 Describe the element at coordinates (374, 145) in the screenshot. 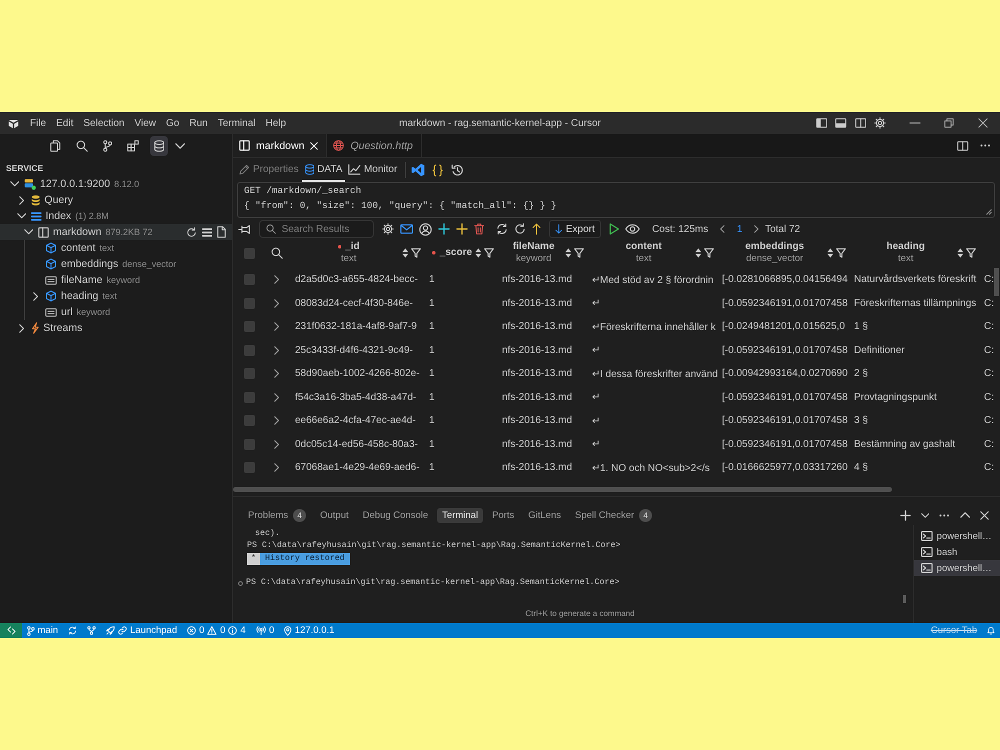

I see `editor-tab: Question.http` at that location.